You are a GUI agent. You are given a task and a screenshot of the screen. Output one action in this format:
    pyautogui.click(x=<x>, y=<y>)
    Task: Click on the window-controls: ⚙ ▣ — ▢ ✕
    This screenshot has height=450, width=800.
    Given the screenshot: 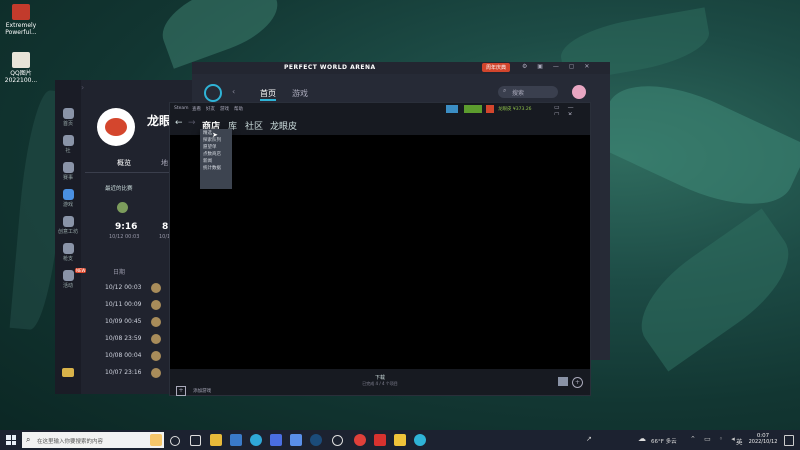 What is the action you would take?
    pyautogui.click(x=557, y=66)
    